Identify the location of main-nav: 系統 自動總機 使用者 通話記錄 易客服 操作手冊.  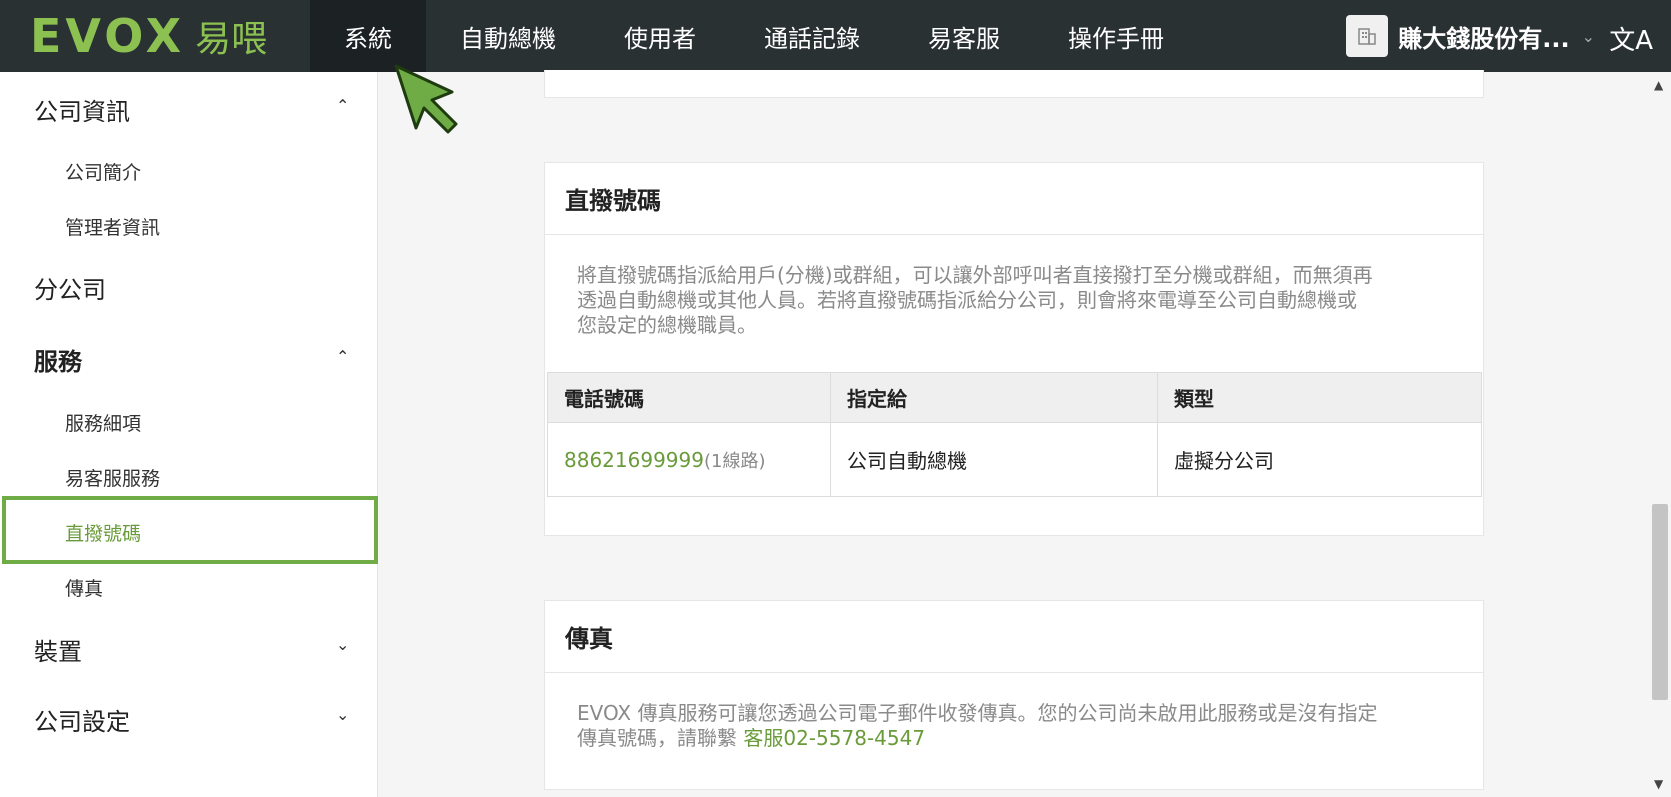
(754, 36).